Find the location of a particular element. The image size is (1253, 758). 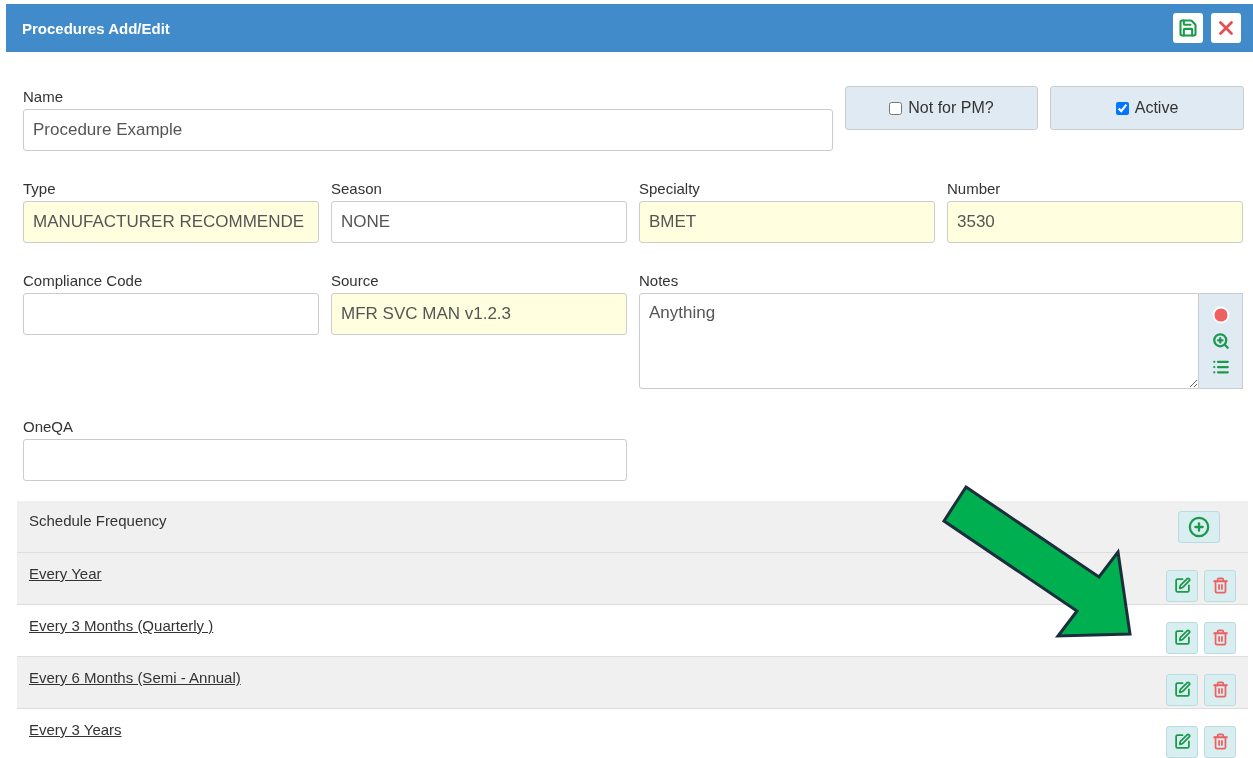

zoom-icon is located at coordinates (1220, 341).